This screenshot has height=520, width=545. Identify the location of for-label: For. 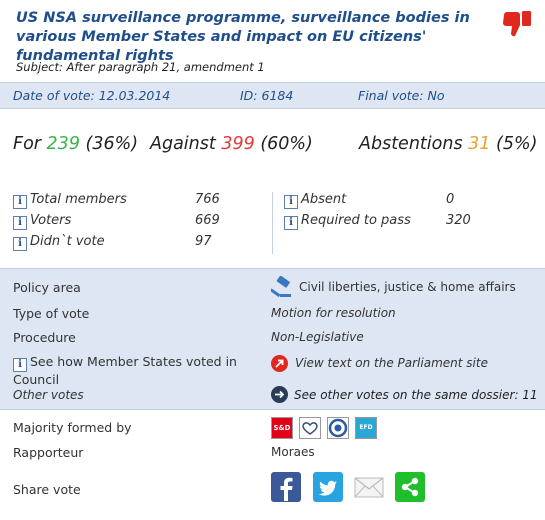
(27, 144).